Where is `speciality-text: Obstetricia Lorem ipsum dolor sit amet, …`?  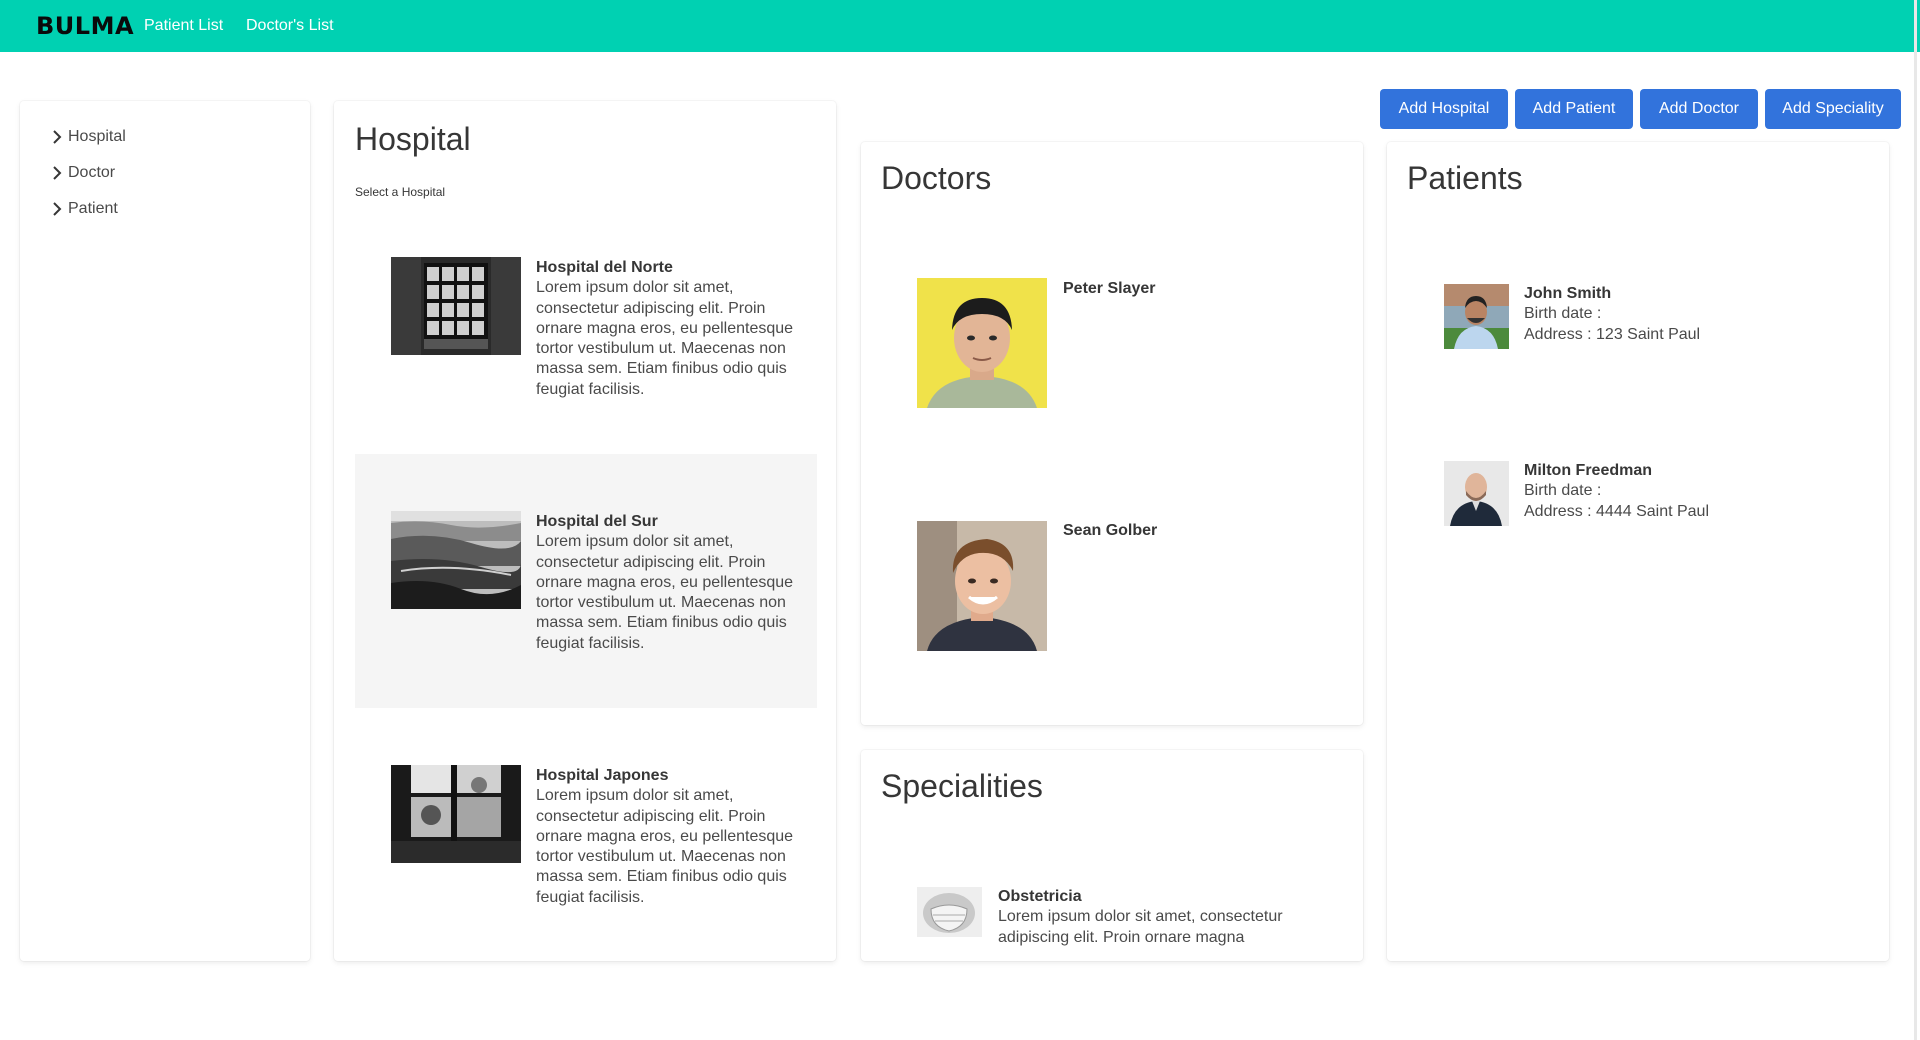 speciality-text: Obstetricia Lorem ipsum dolor sit amet, … is located at coordinates (1153, 917).